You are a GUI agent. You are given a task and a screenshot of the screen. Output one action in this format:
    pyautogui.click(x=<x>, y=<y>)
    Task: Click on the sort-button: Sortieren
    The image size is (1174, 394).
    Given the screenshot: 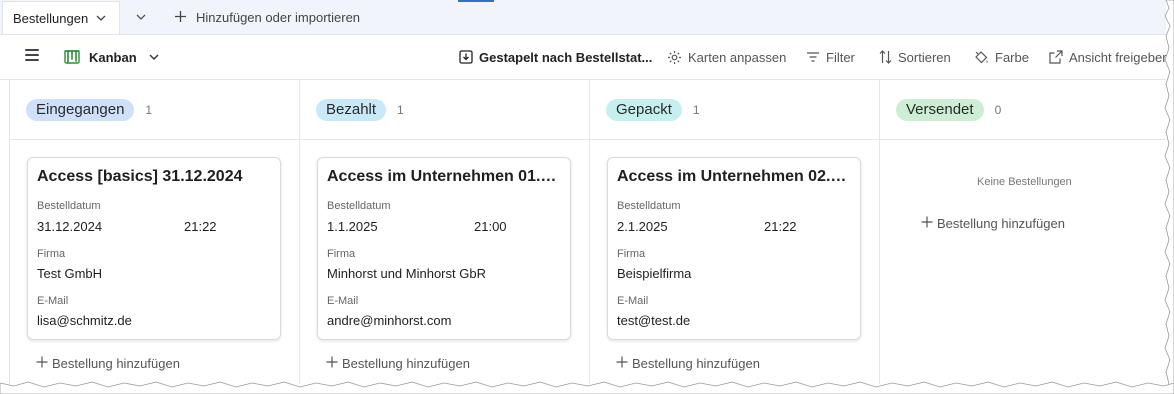 What is the action you would take?
    pyautogui.click(x=915, y=57)
    